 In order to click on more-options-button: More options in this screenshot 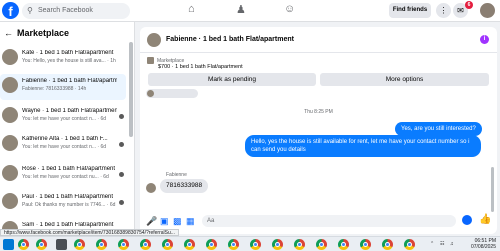, I will do `click(404, 79)`.